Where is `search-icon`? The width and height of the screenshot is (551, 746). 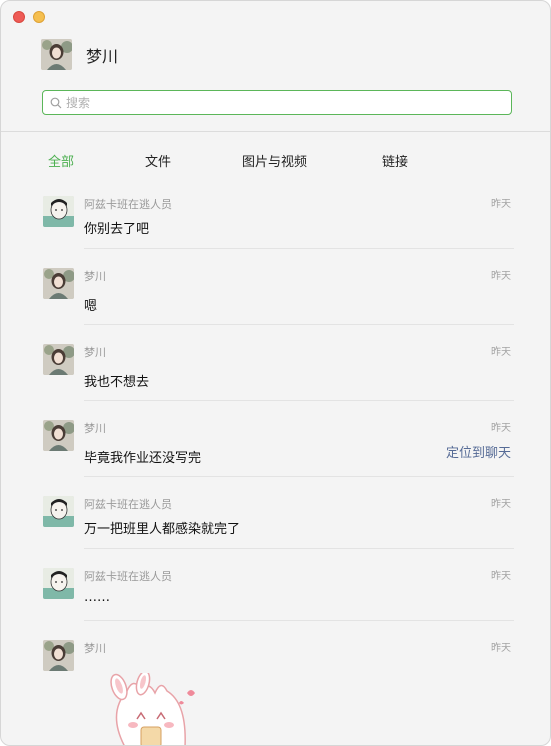 search-icon is located at coordinates (56, 102).